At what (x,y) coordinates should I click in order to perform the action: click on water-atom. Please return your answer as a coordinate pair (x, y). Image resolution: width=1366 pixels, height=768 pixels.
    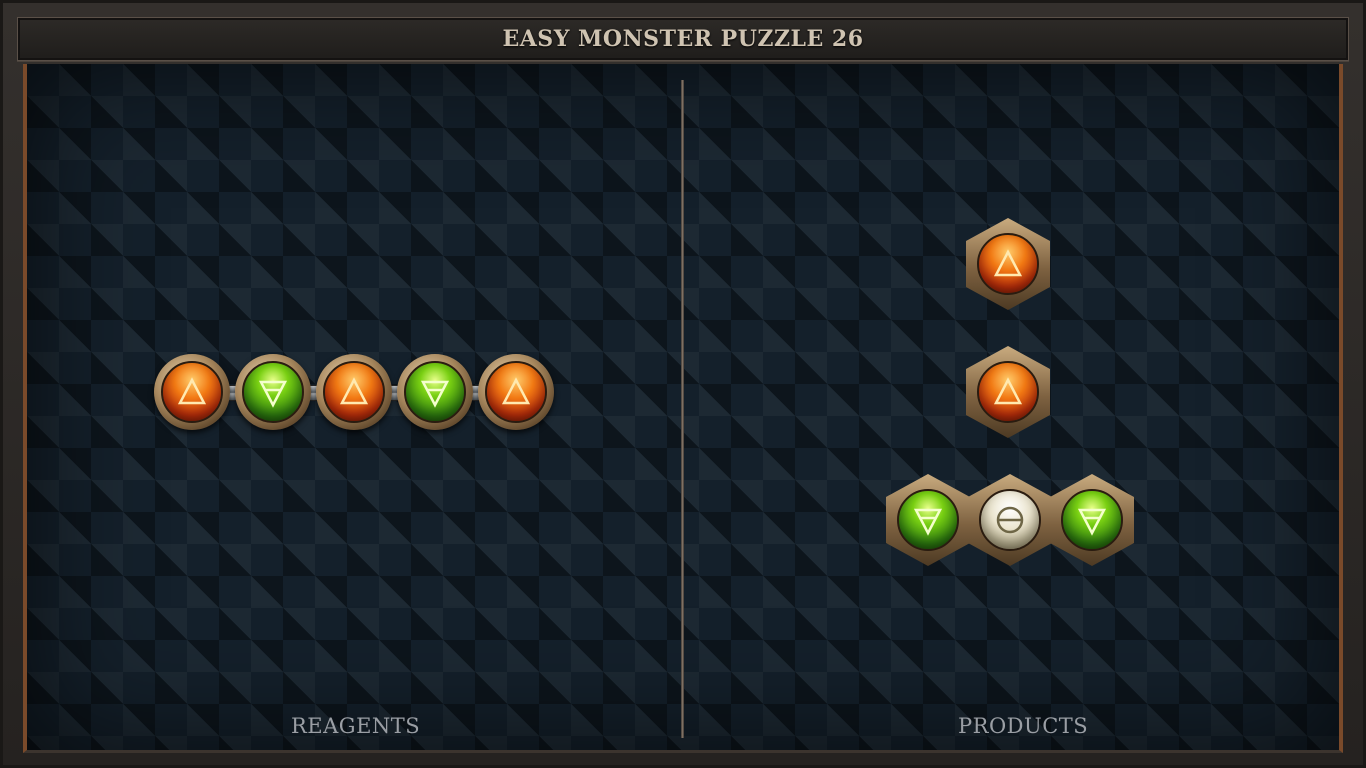
    Looking at the image, I should click on (1010, 520).